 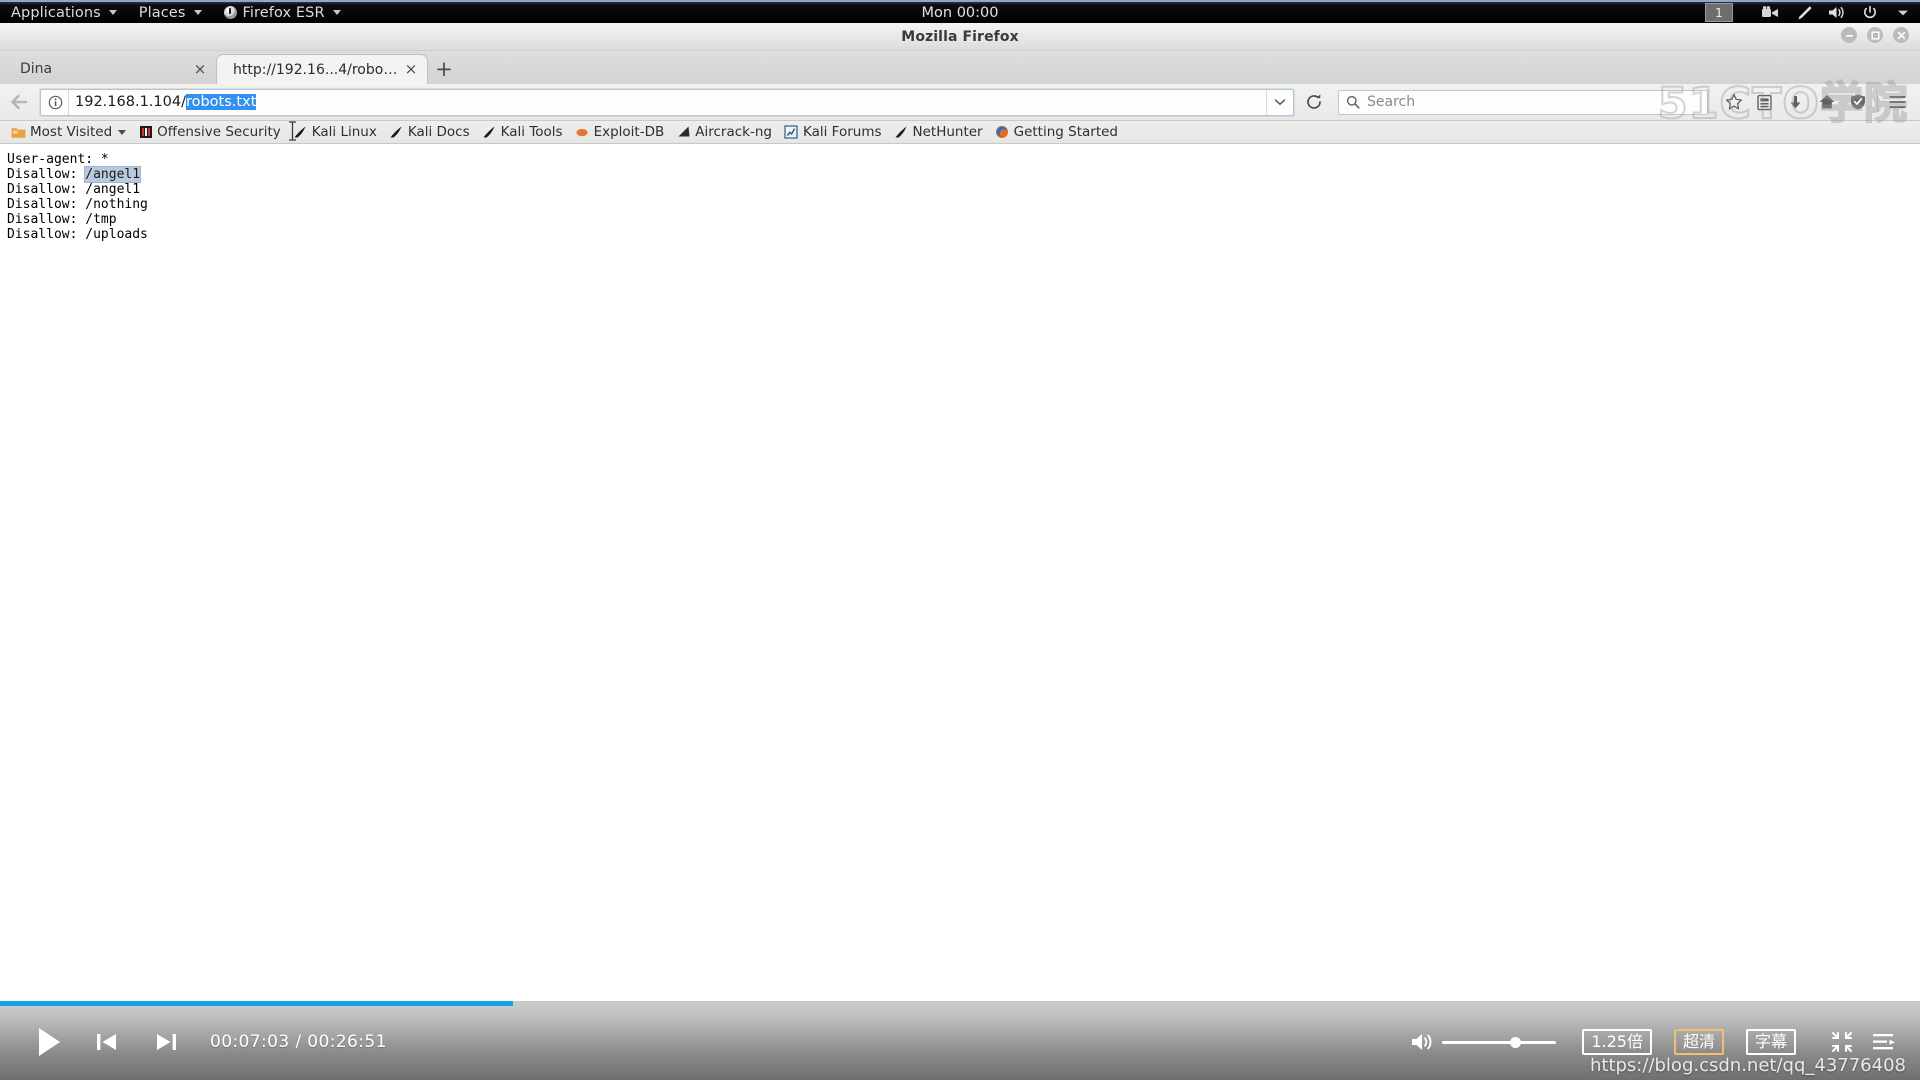 What do you see at coordinates (230, 12) in the screenshot?
I see `firefox-icon` at bounding box center [230, 12].